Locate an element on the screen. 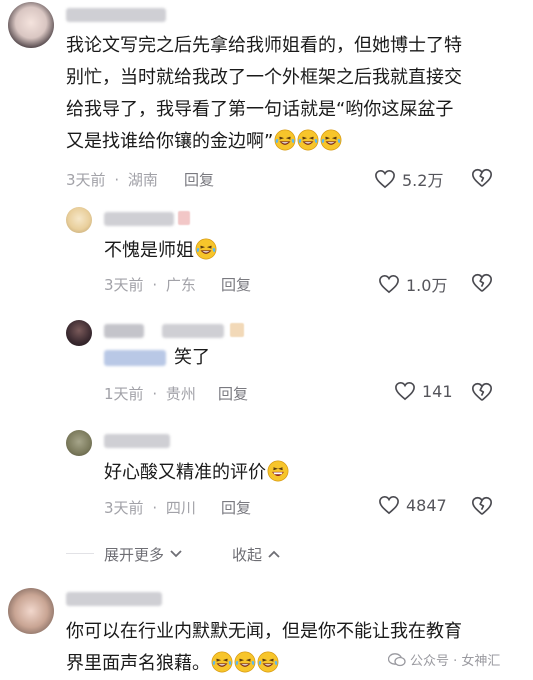  like-button: 1.0万 is located at coordinates (412, 284).